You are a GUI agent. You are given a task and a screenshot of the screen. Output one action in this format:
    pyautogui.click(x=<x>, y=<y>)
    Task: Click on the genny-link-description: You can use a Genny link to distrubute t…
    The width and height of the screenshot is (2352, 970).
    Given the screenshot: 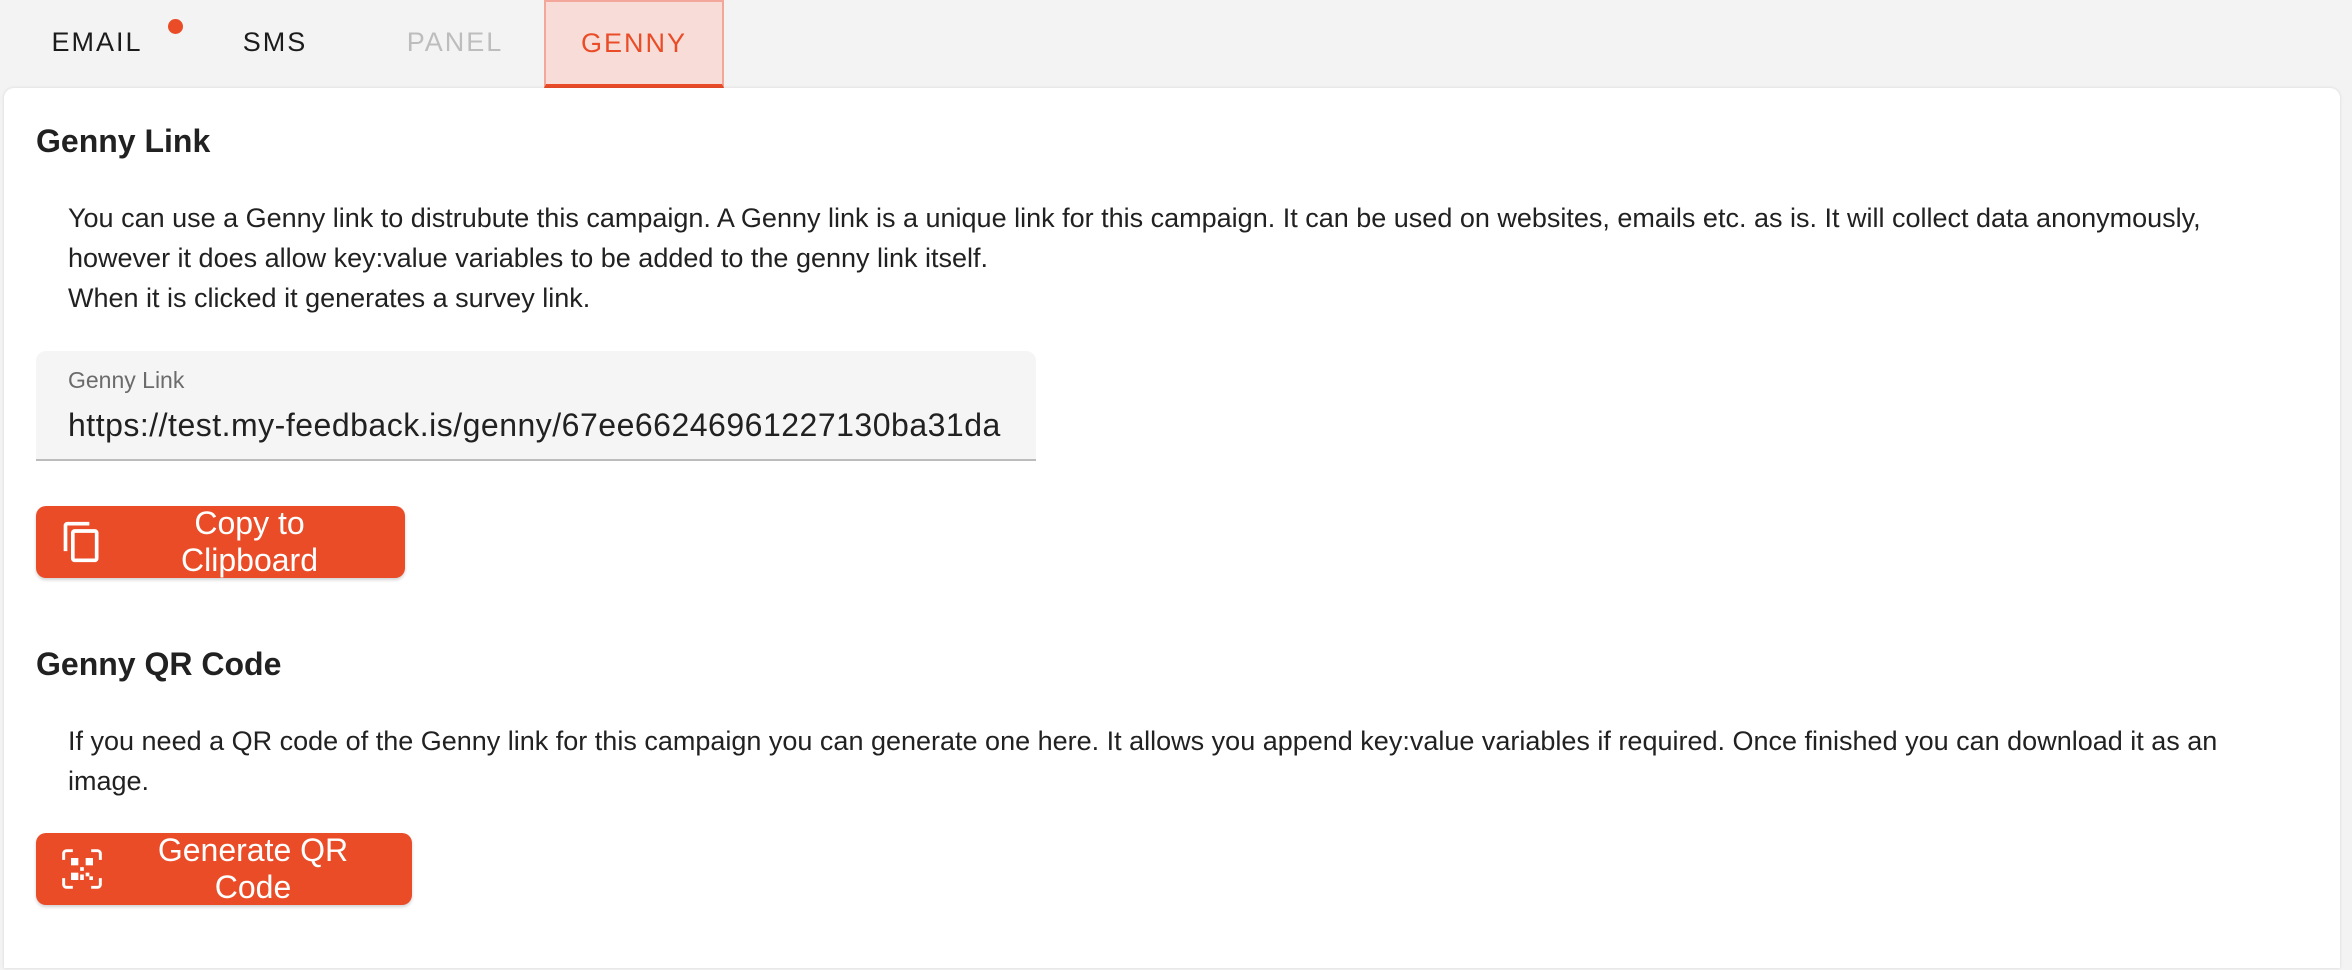 What is the action you would take?
    pyautogui.click(x=1168, y=258)
    